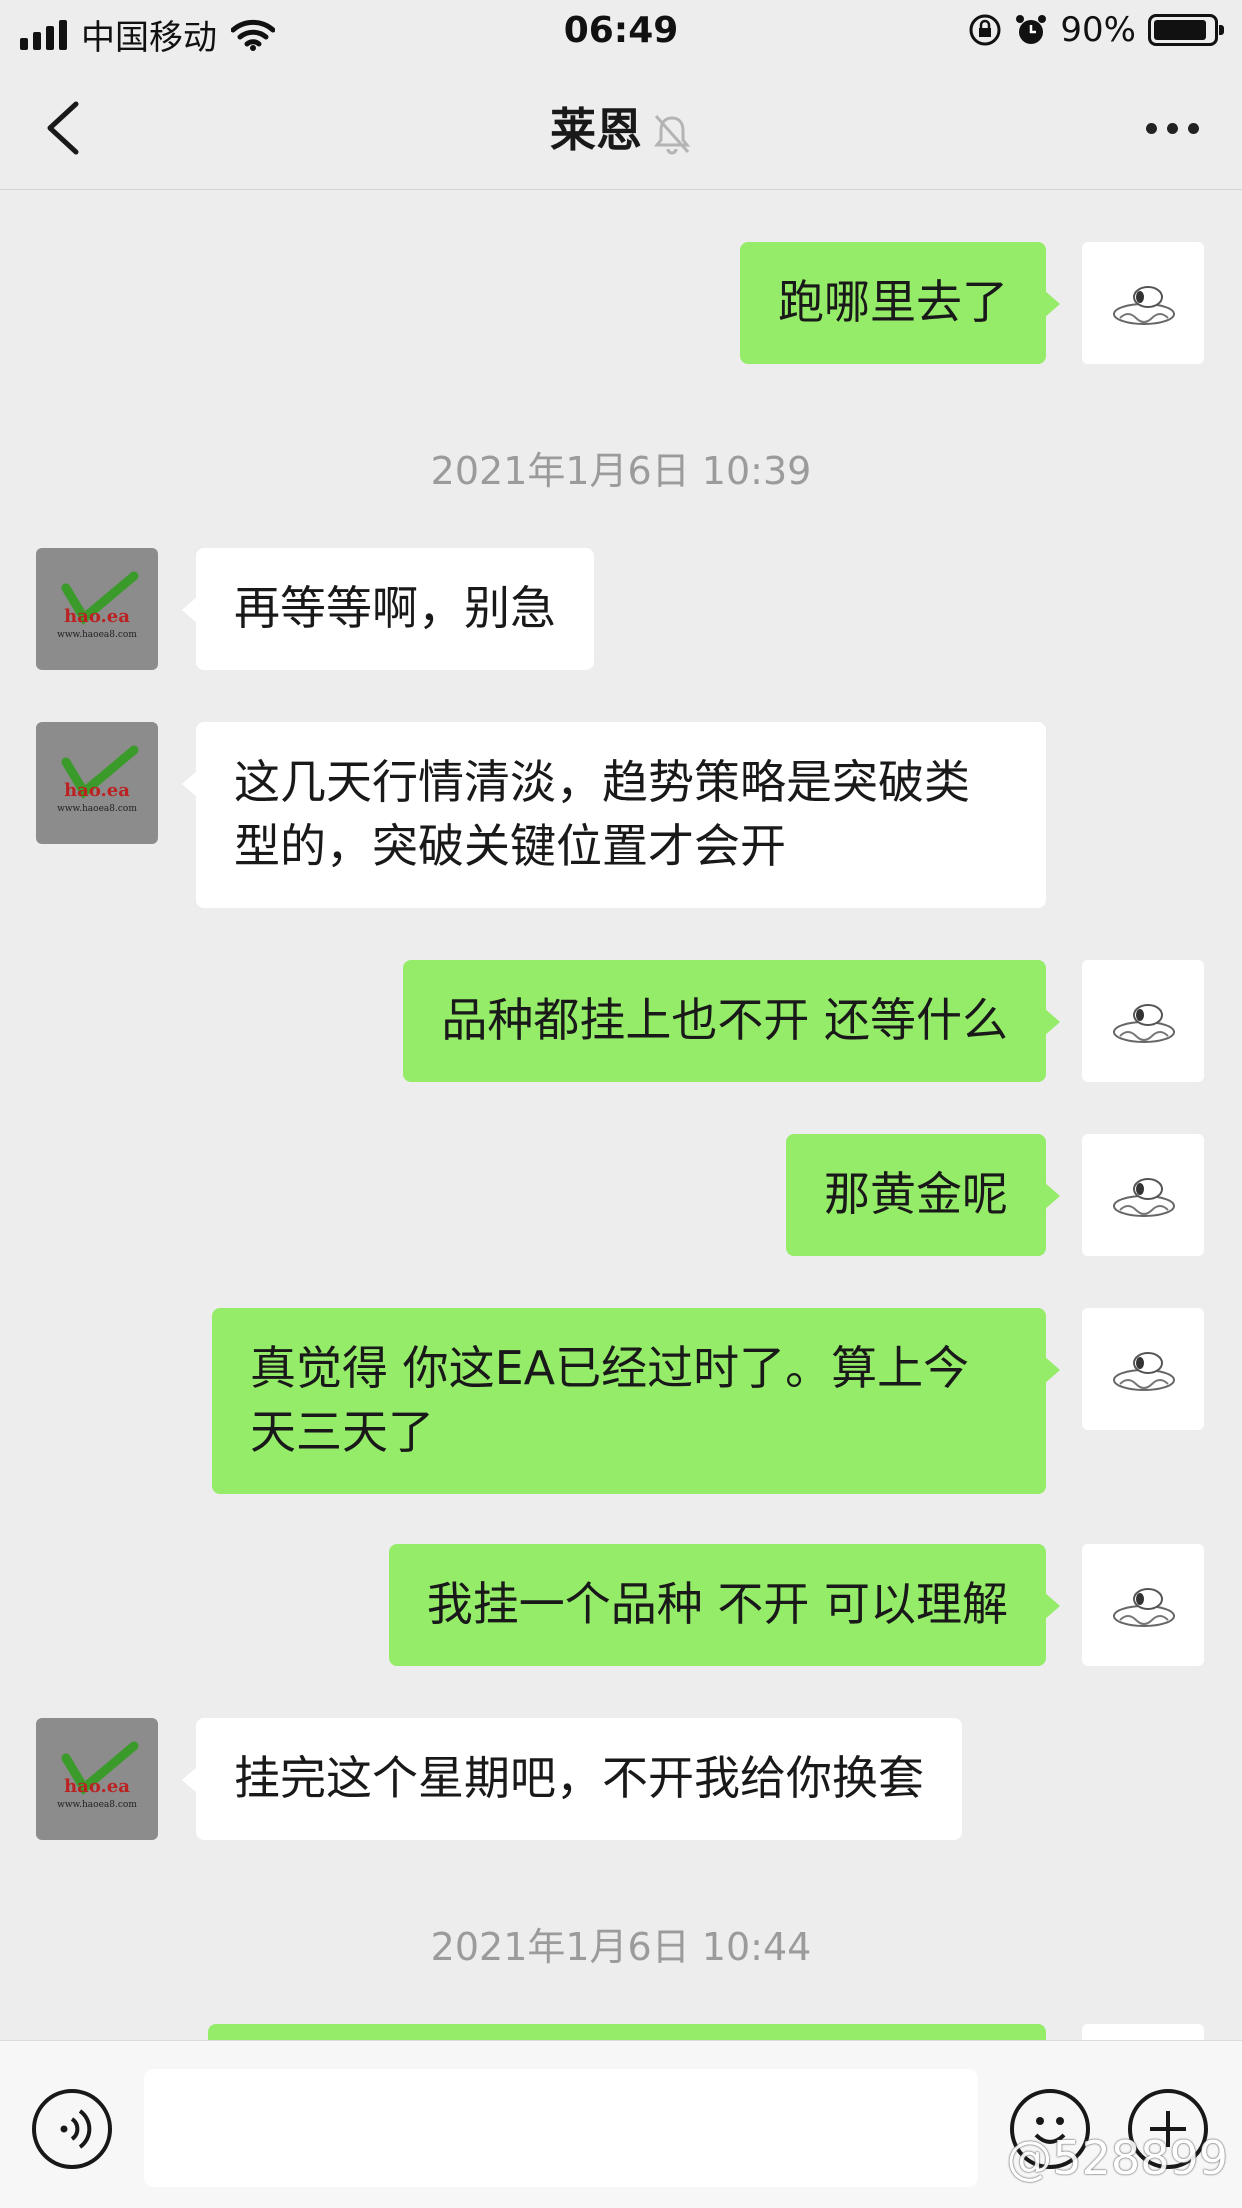 Image resolution: width=1242 pixels, height=2208 pixels. Describe the element at coordinates (1117, 2158) in the screenshot. I see `watermark: @528899` at that location.